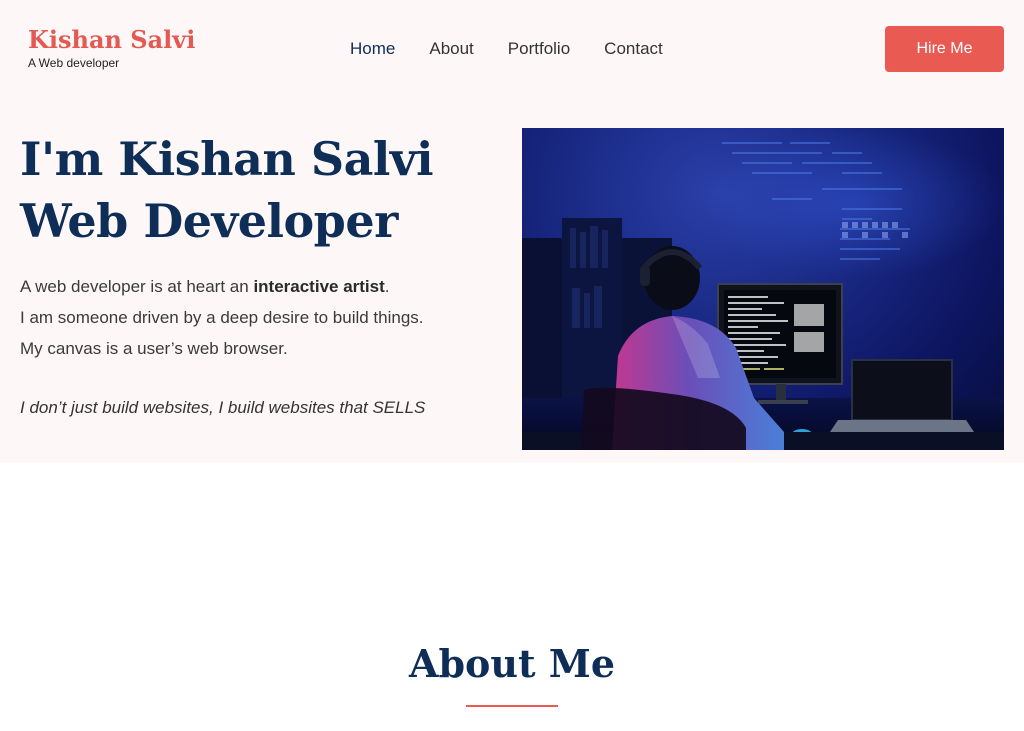 This screenshot has width=1024, height=731. Describe the element at coordinates (227, 159) in the screenshot. I see `hero-title-name: I'm Kishan Salvi` at that location.